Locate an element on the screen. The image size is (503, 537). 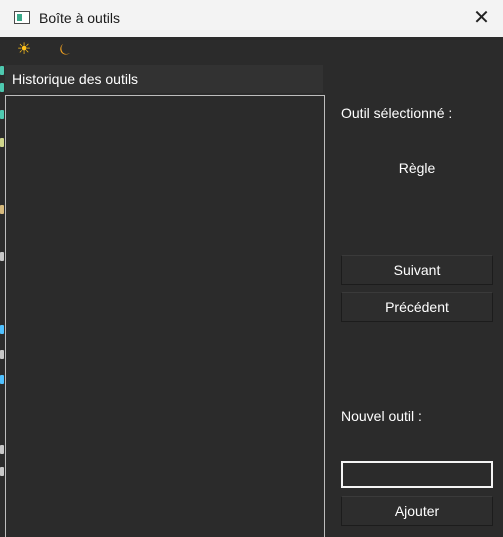
selected-tool-value: Règle is located at coordinates (417, 168).